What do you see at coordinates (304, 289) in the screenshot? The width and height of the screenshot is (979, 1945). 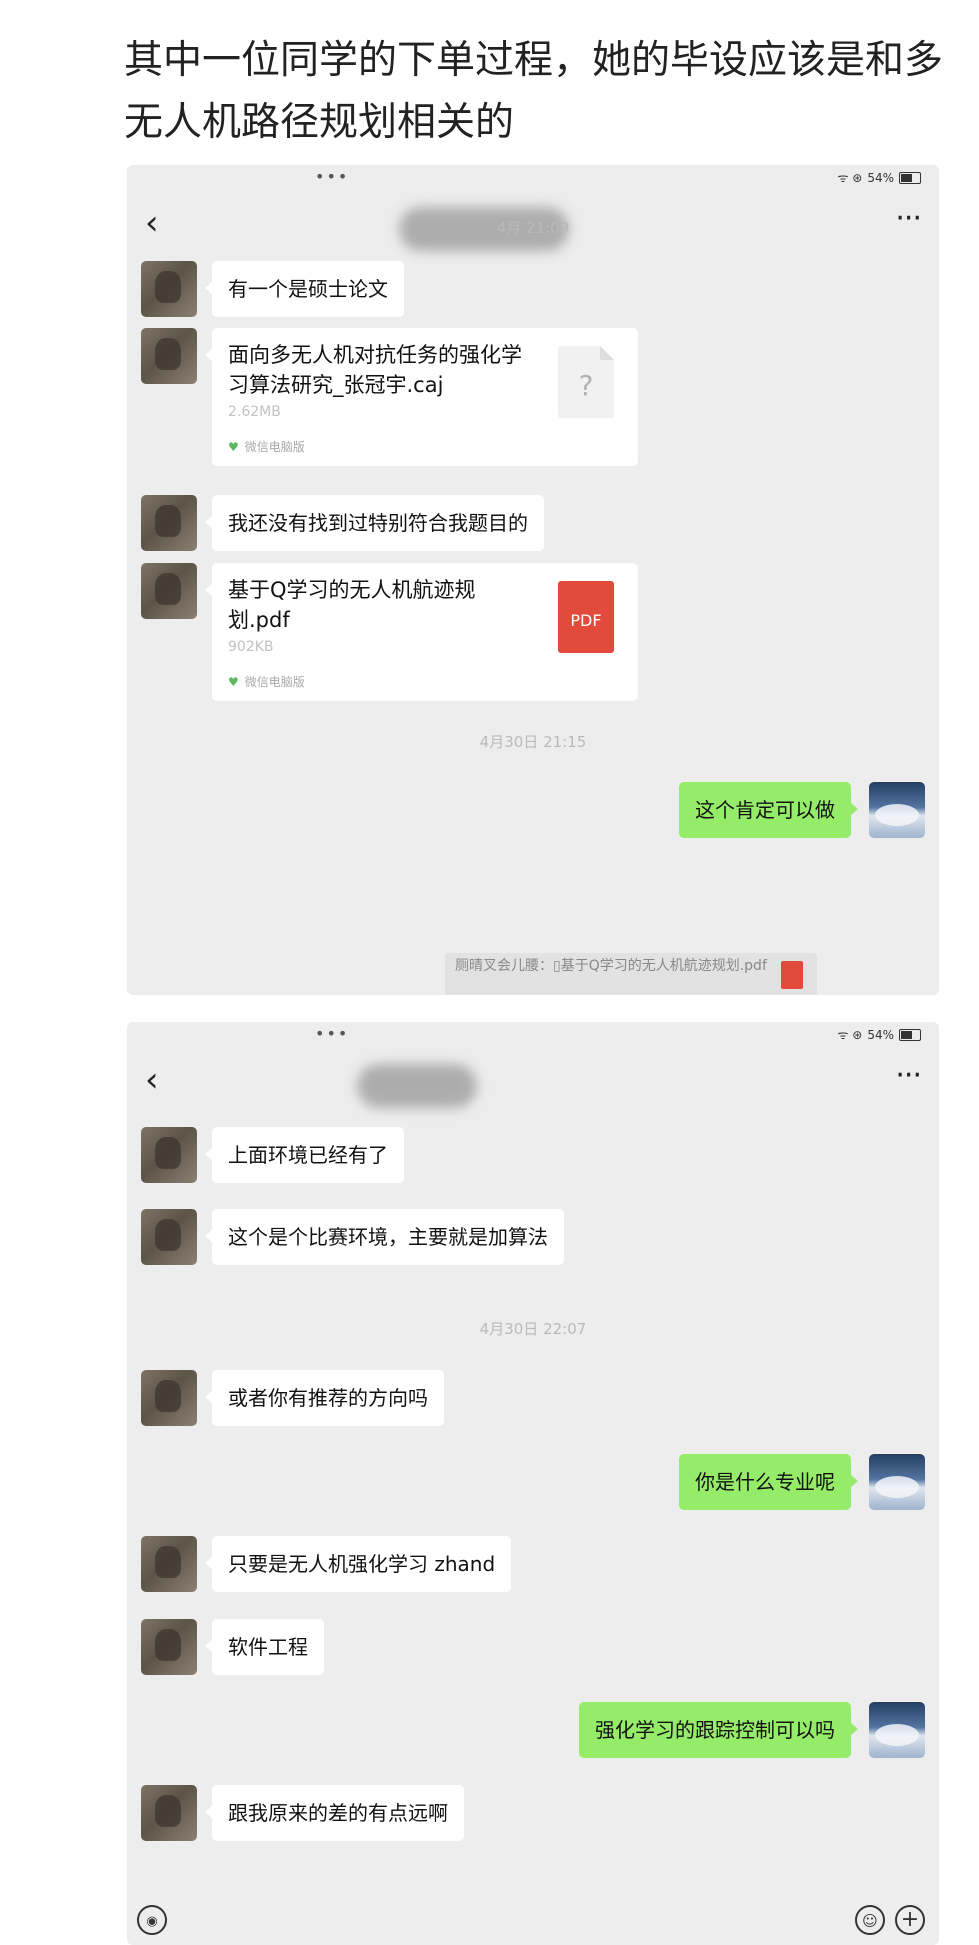 I see `message-bubble-received: 有一个是硕士论文` at bounding box center [304, 289].